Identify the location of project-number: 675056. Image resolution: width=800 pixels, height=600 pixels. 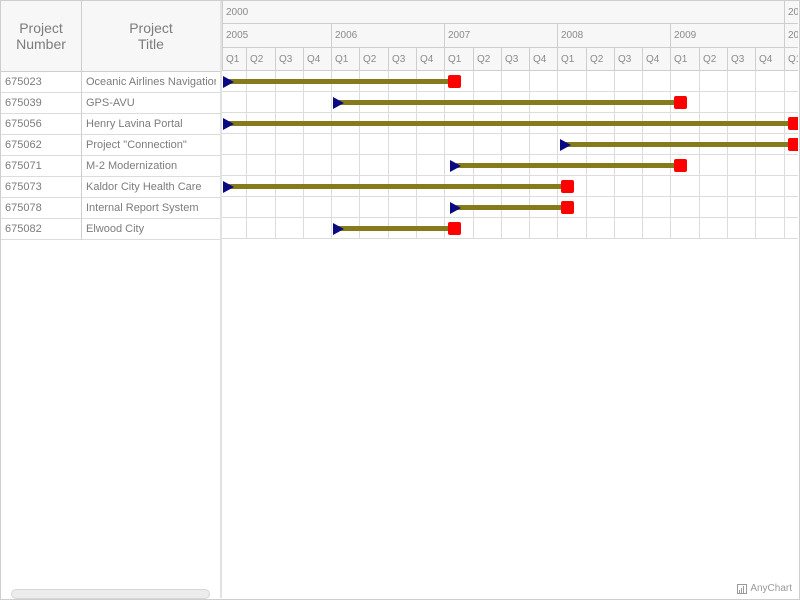
(23, 124).